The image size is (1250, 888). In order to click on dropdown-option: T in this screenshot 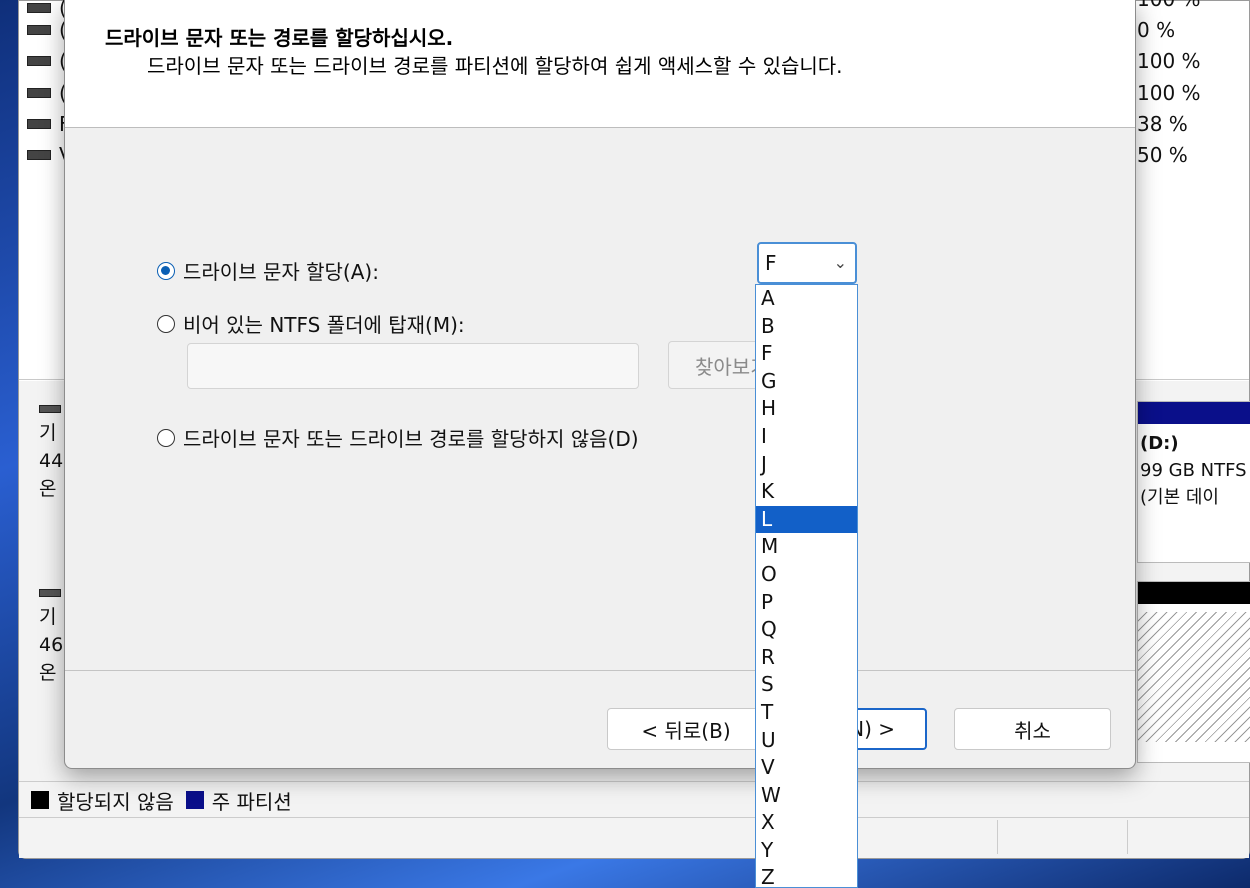, I will do `click(806, 713)`.